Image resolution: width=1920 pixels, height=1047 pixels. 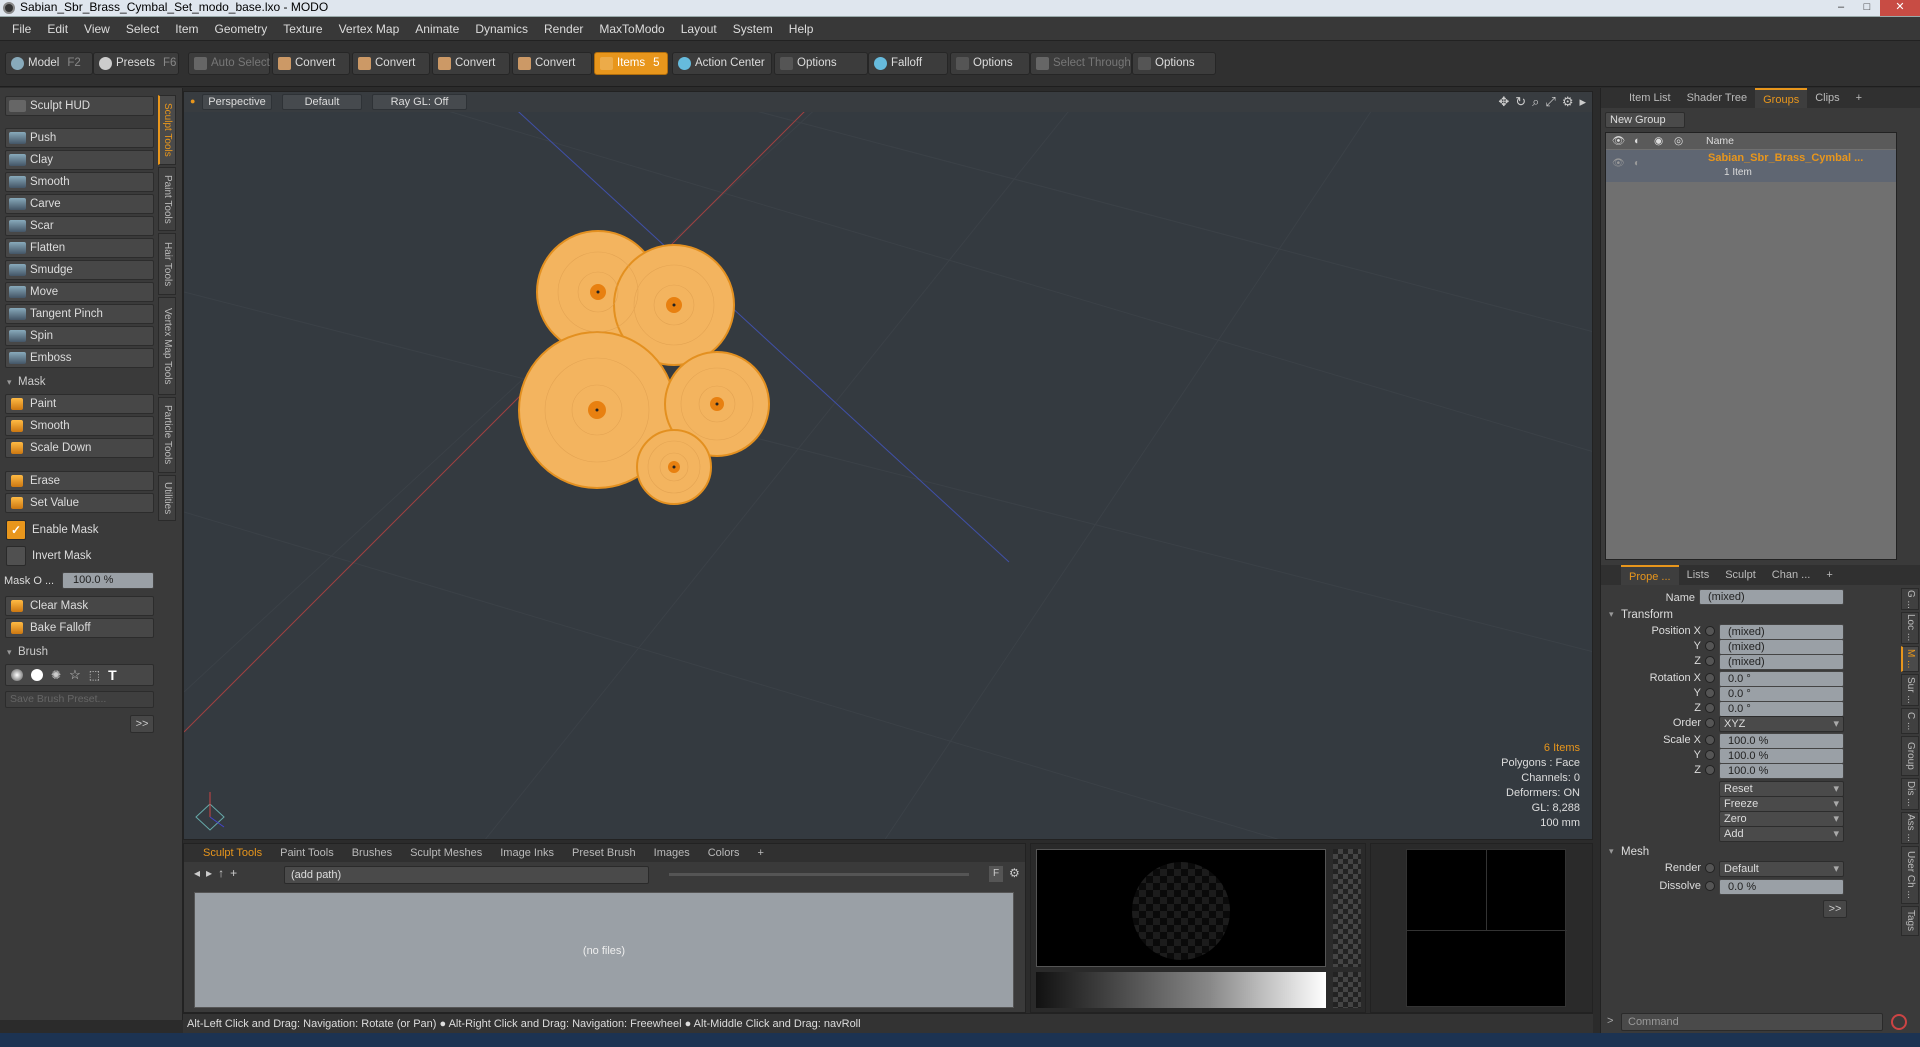 I want to click on tab-item-list: Item List, so click(x=1650, y=98).